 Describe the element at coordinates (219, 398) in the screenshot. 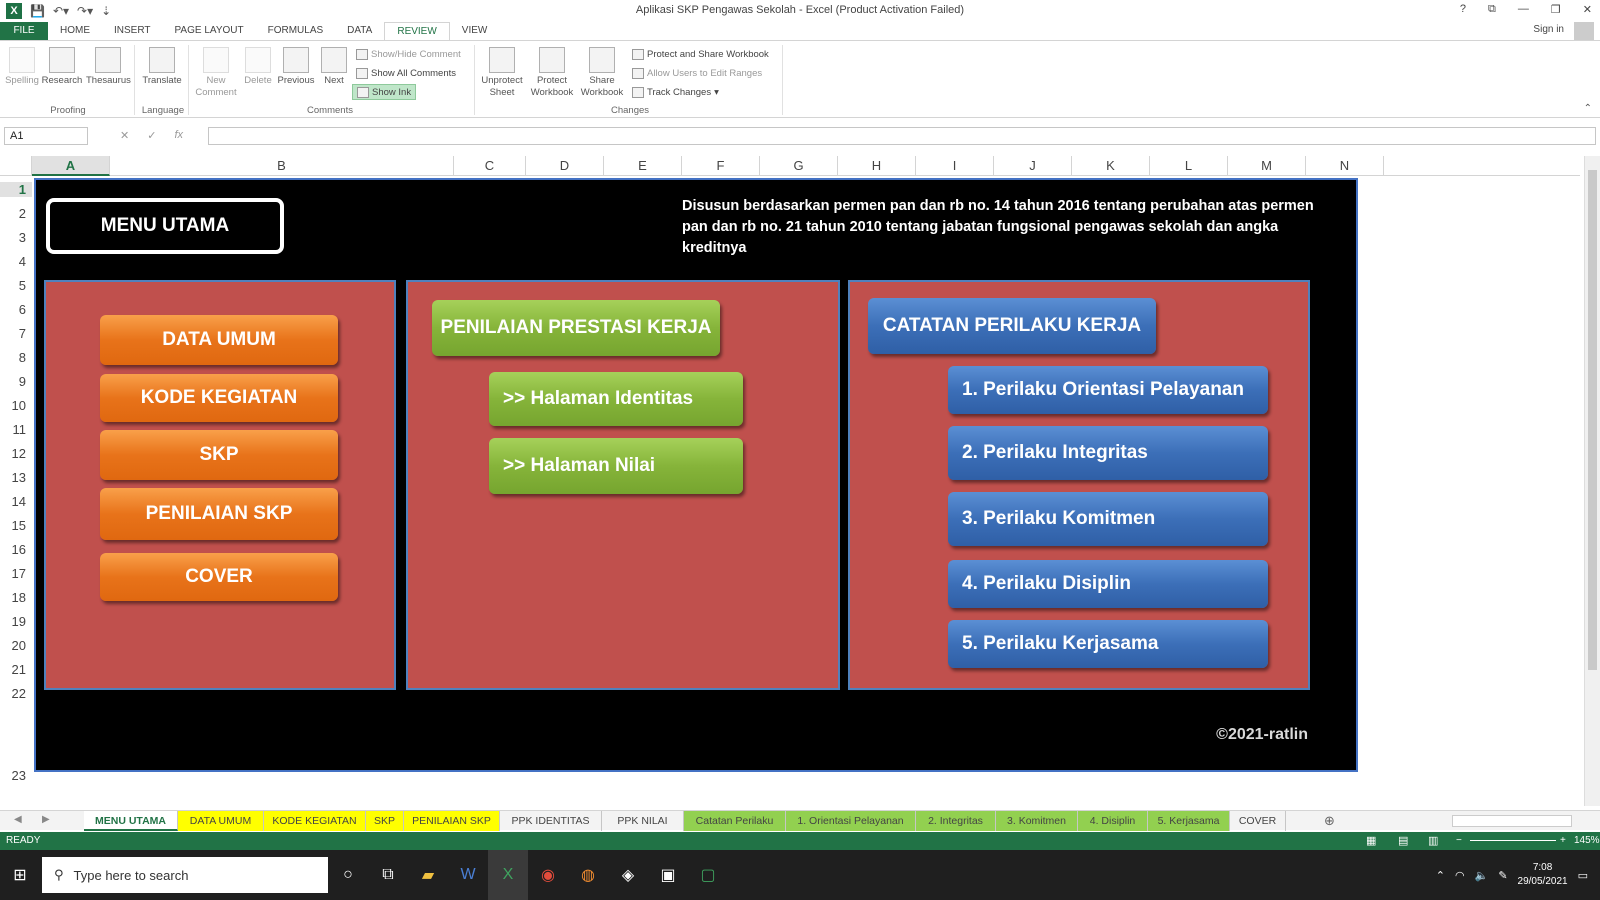

I see `kode-kegiatan-button: KODE KEGIATAN` at that location.